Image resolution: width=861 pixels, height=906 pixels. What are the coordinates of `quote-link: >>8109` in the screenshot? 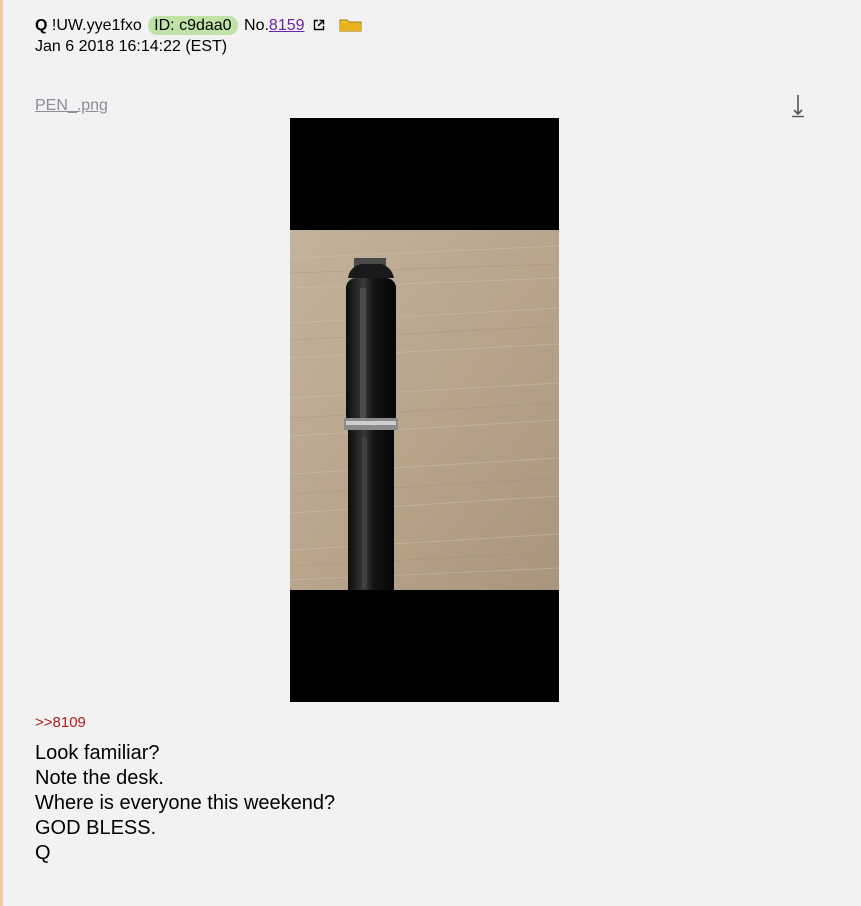 It's located at (60, 723).